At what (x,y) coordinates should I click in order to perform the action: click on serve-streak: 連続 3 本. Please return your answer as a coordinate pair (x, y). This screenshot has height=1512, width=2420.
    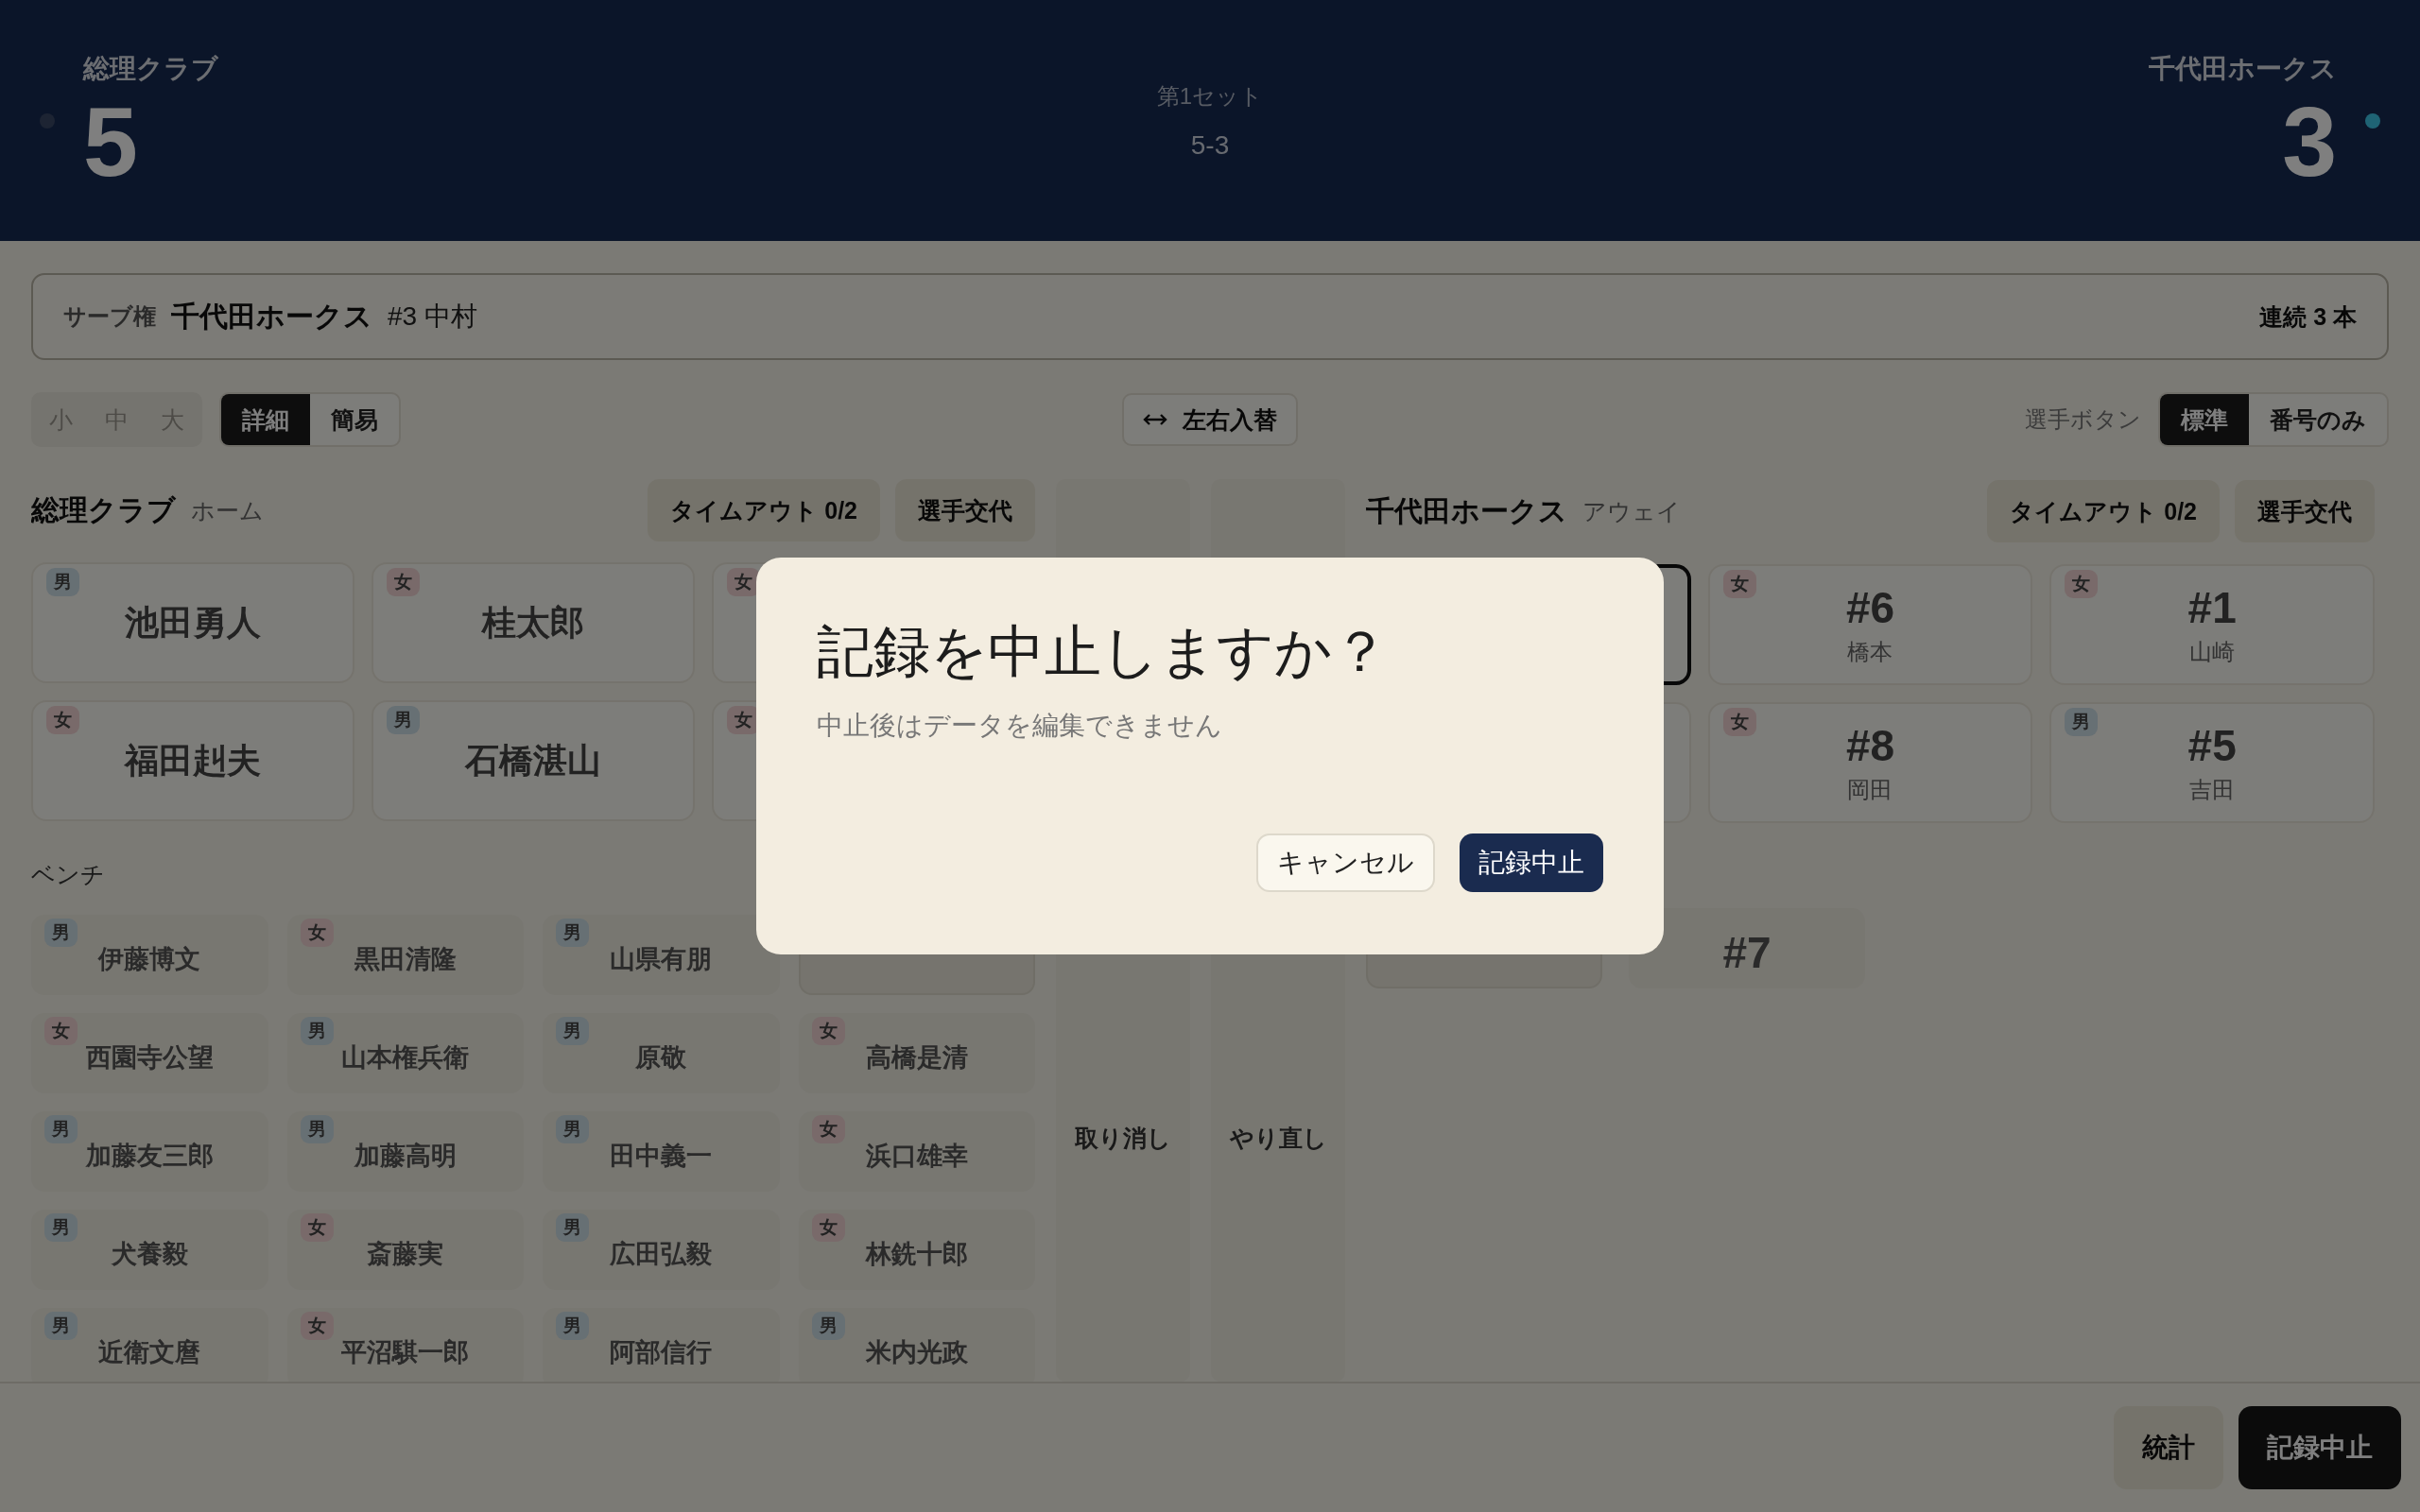
    Looking at the image, I should click on (2308, 316).